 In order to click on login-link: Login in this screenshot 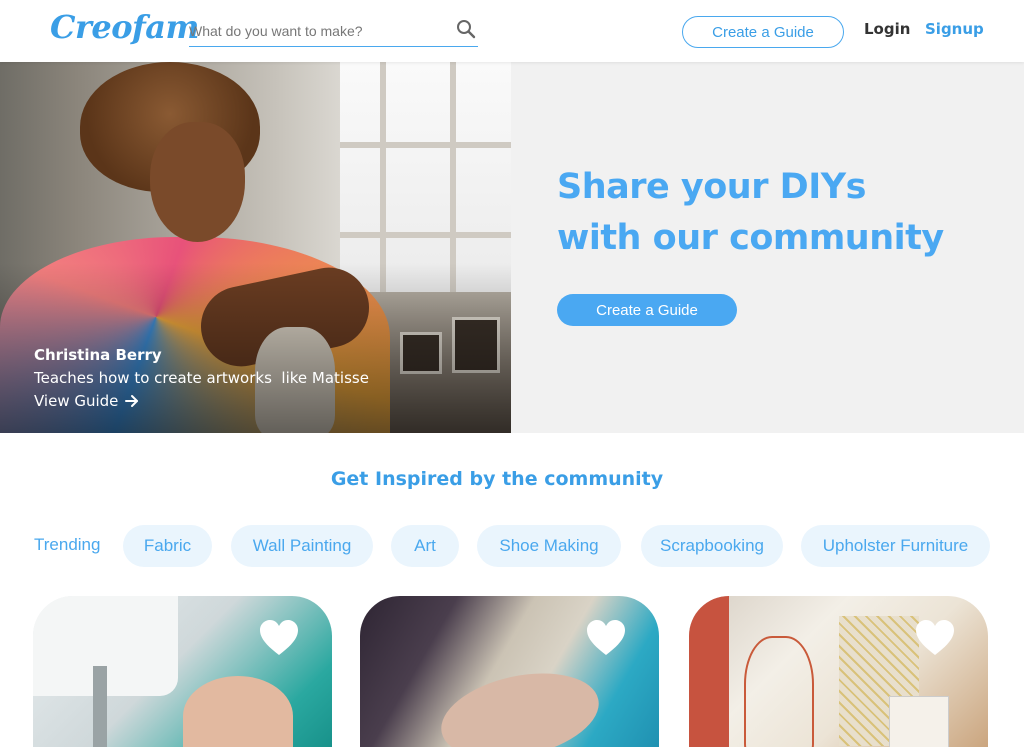, I will do `click(887, 29)`.